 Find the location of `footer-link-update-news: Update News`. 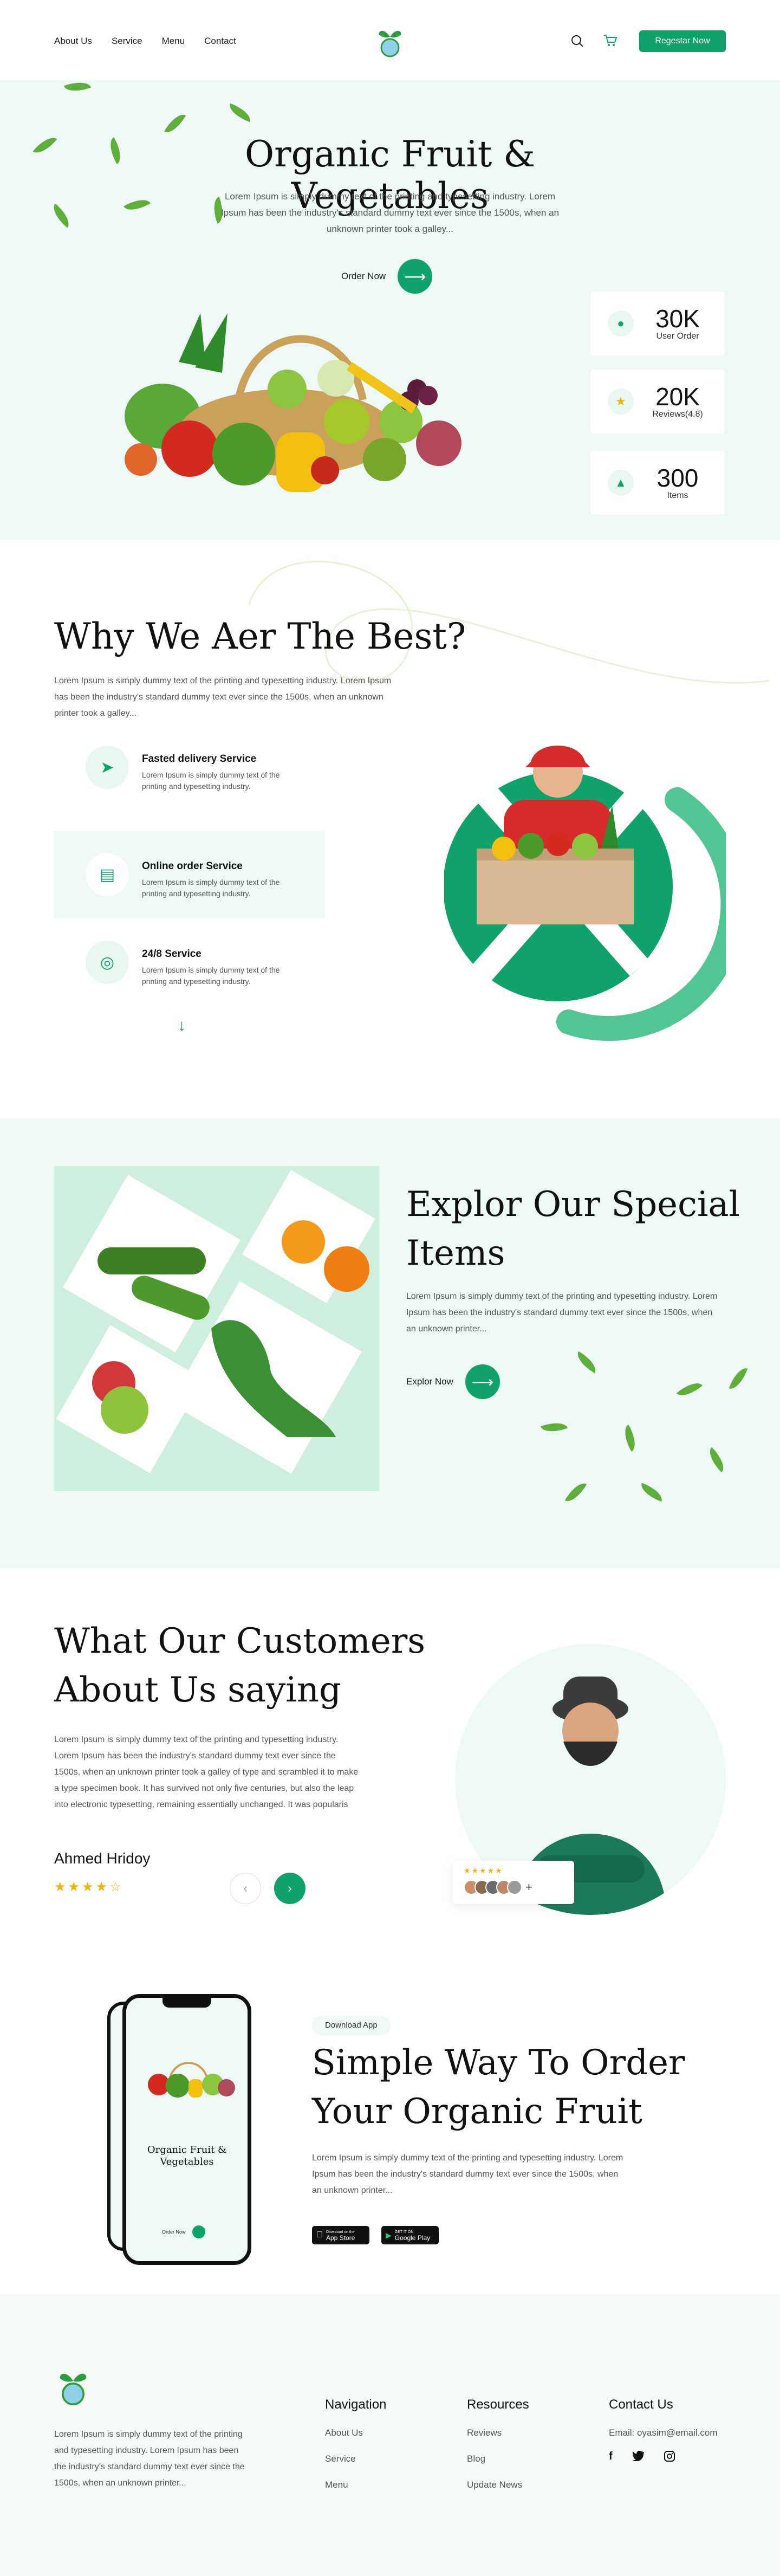

footer-link-update-news: Update News is located at coordinates (498, 2485).